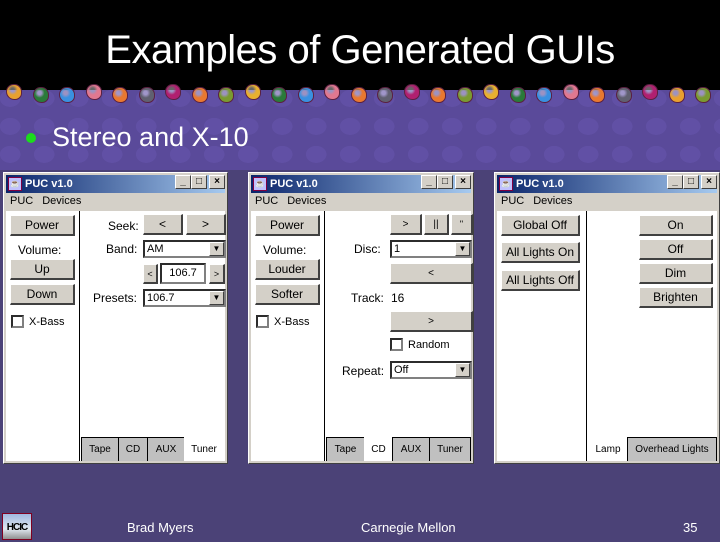  What do you see at coordinates (206, 224) in the screenshot?
I see `seek-forward-button: >` at bounding box center [206, 224].